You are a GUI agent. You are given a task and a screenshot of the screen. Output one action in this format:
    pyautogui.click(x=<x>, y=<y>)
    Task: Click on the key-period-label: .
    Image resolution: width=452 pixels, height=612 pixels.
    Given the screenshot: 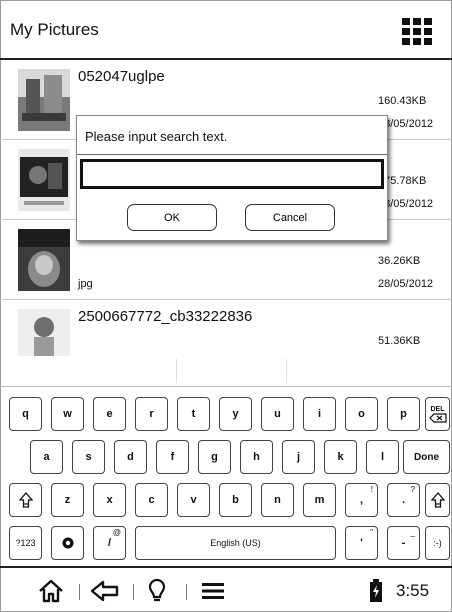 What is the action you would take?
    pyautogui.click(x=403, y=500)
    